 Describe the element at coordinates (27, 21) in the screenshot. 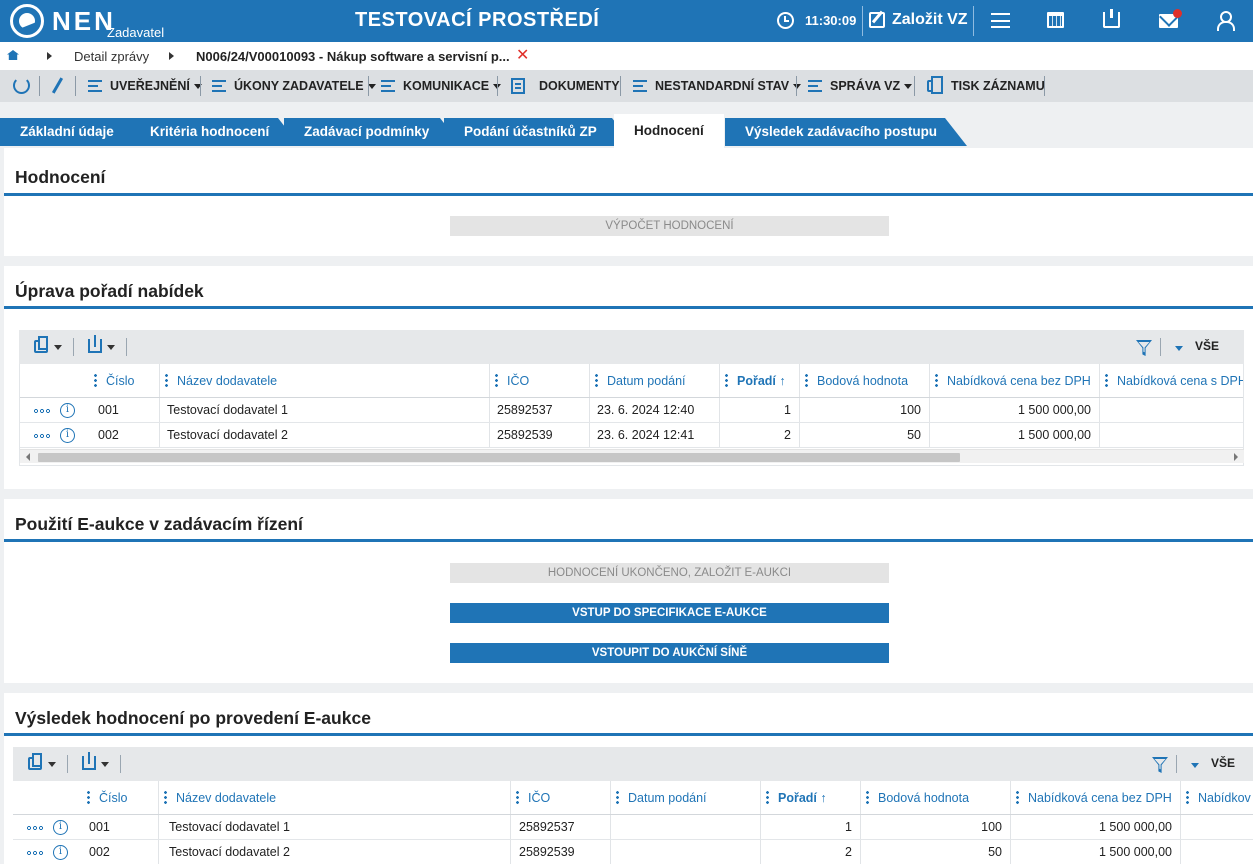

I see `nen-logo-icon` at that location.